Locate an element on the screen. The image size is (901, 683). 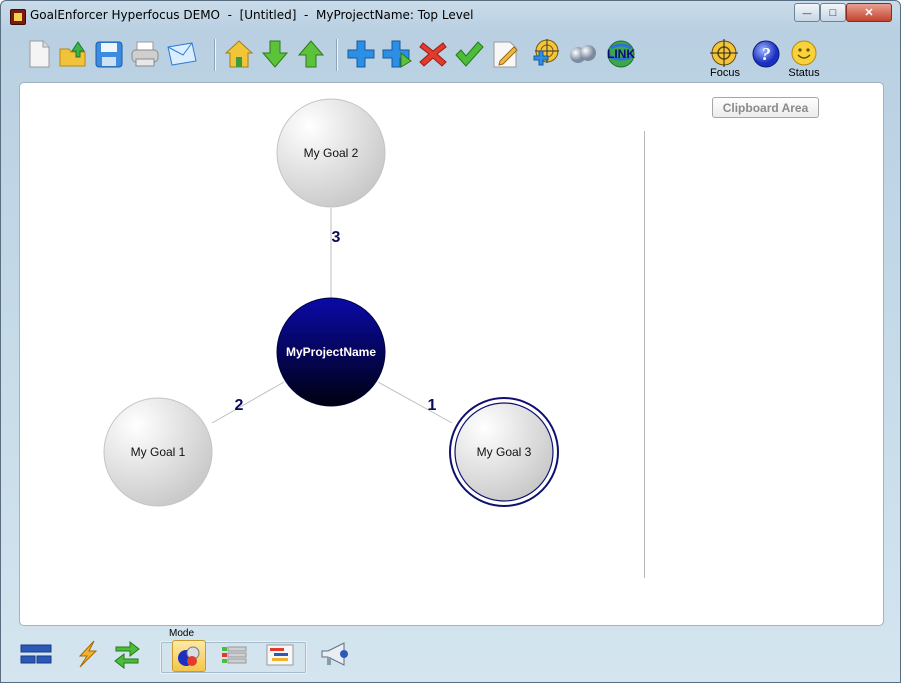
open-button is located at coordinates (73, 54).